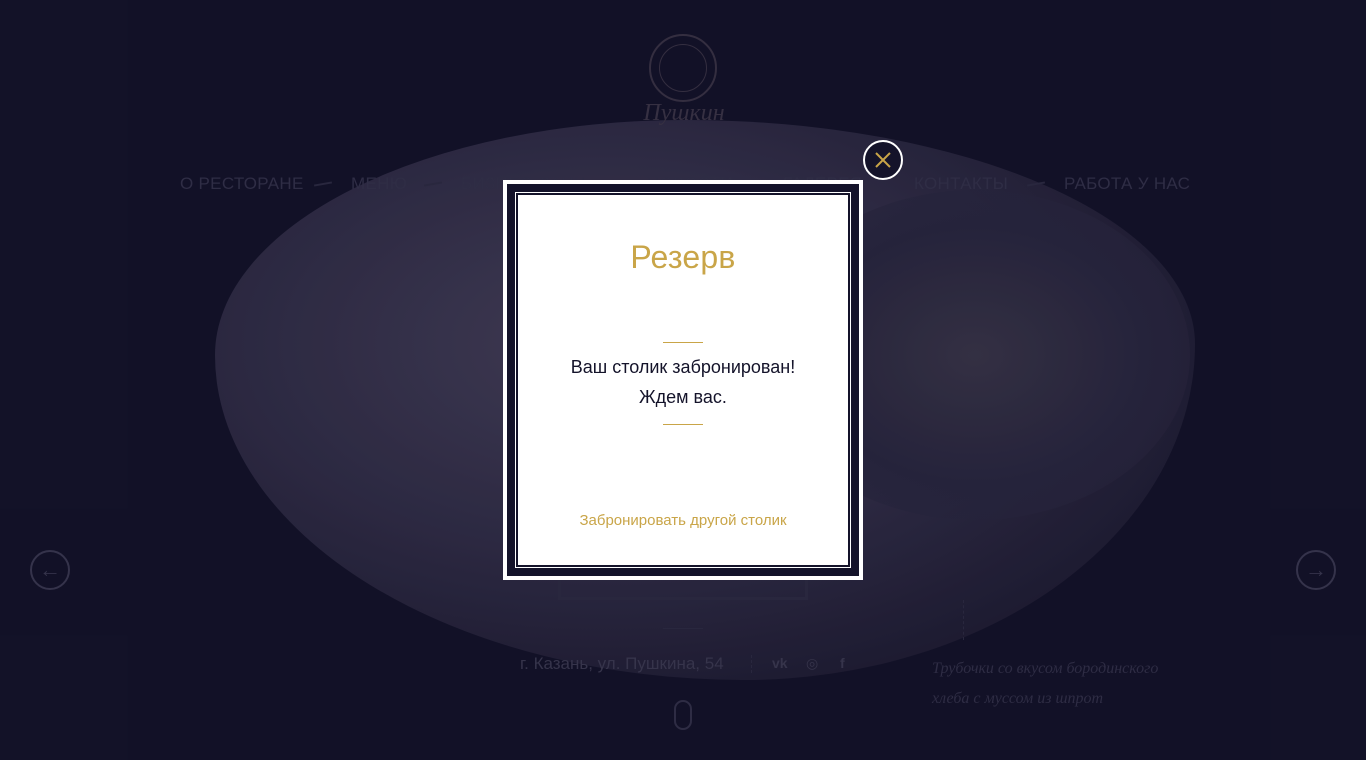 Image resolution: width=1366 pixels, height=760 pixels. I want to click on confirmation-message: Ваш столик забронирован!, so click(683, 367).